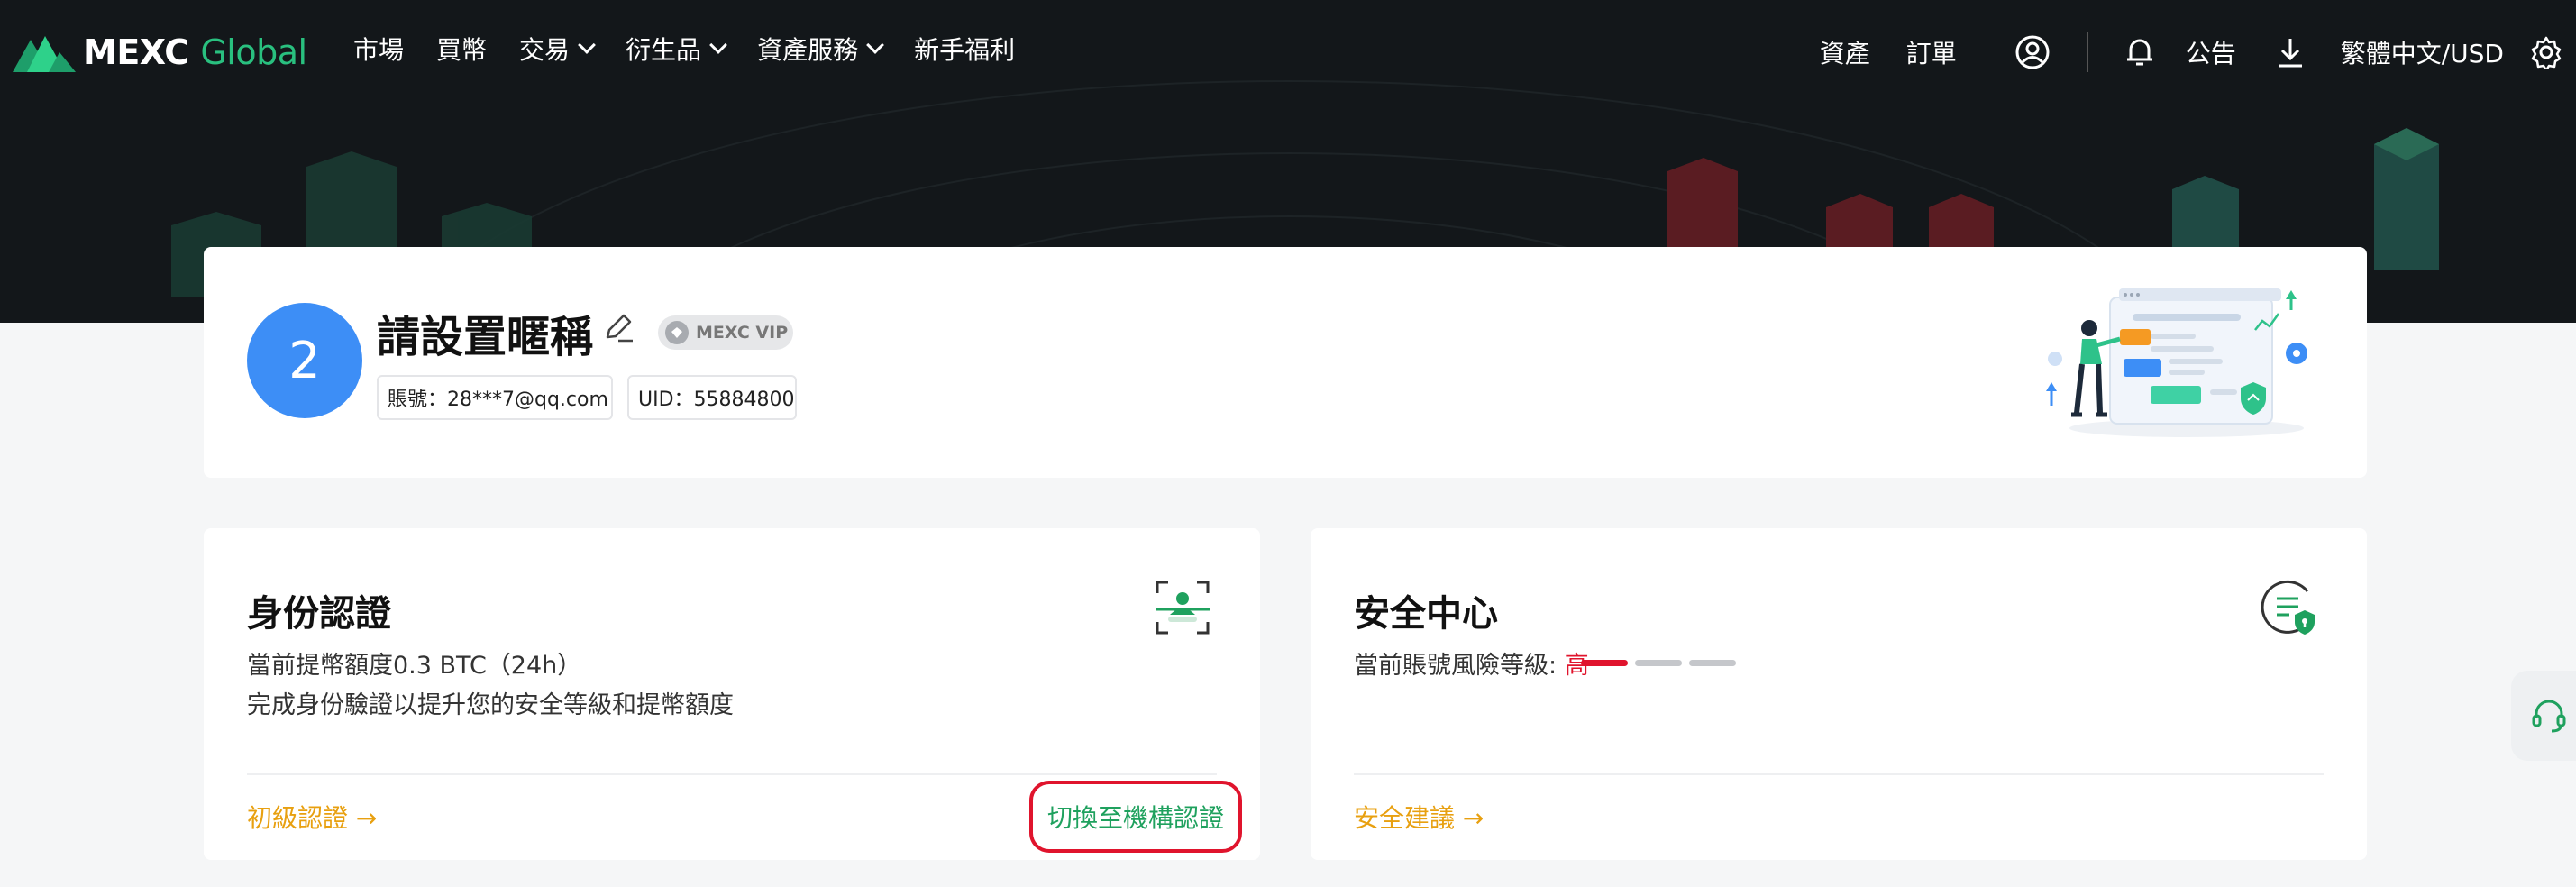 The height and width of the screenshot is (887, 2576). Describe the element at coordinates (414, 666) in the screenshot. I see `withdrawal-limit-text: 當前提幣額度0.3 BTC（24h）` at that location.